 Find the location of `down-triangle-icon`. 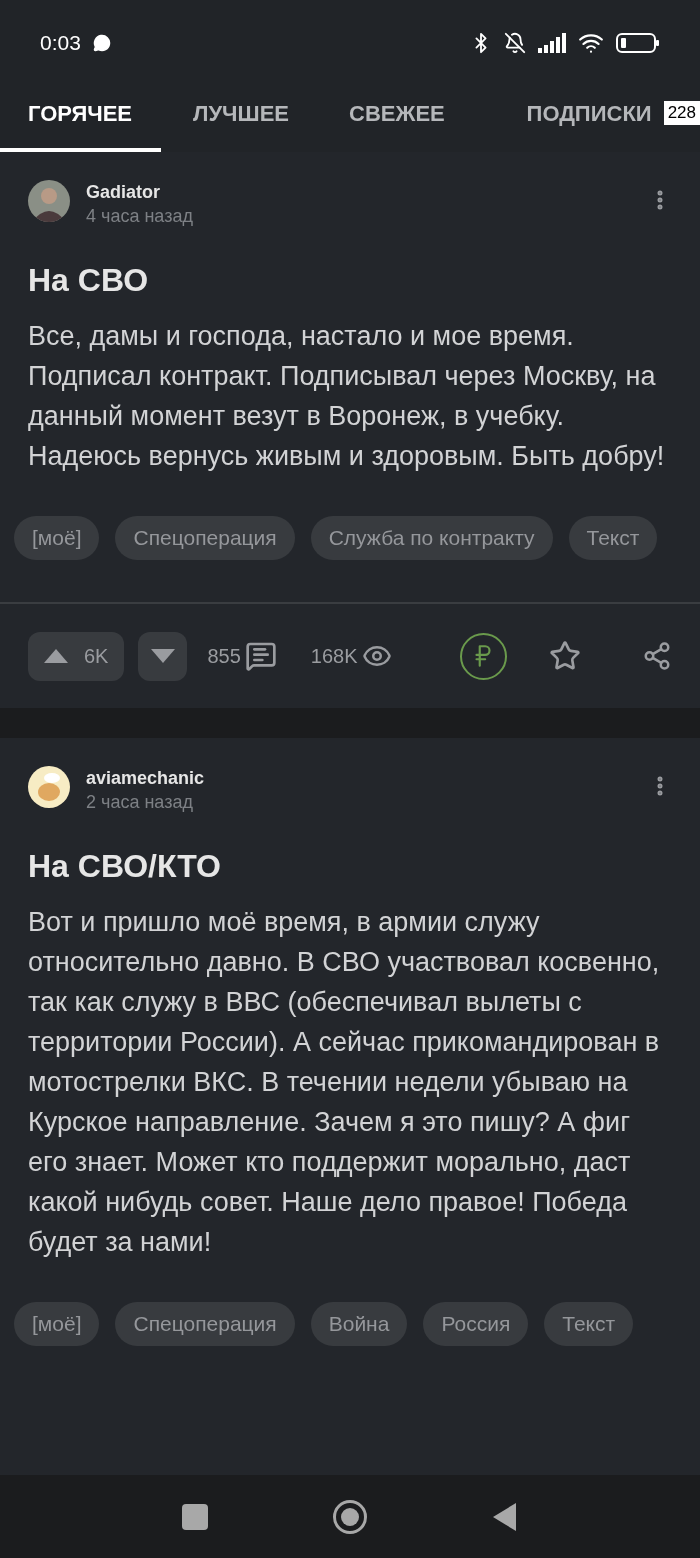

down-triangle-icon is located at coordinates (162, 656).